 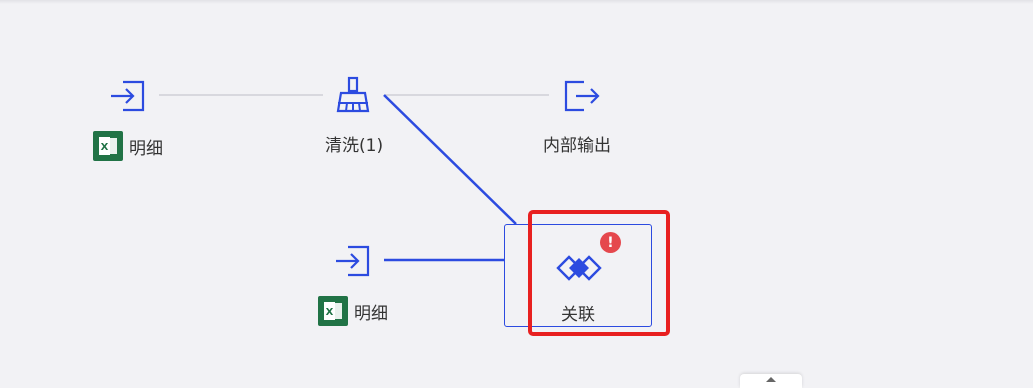 I want to click on edge-clean-to-join, so click(x=450, y=159).